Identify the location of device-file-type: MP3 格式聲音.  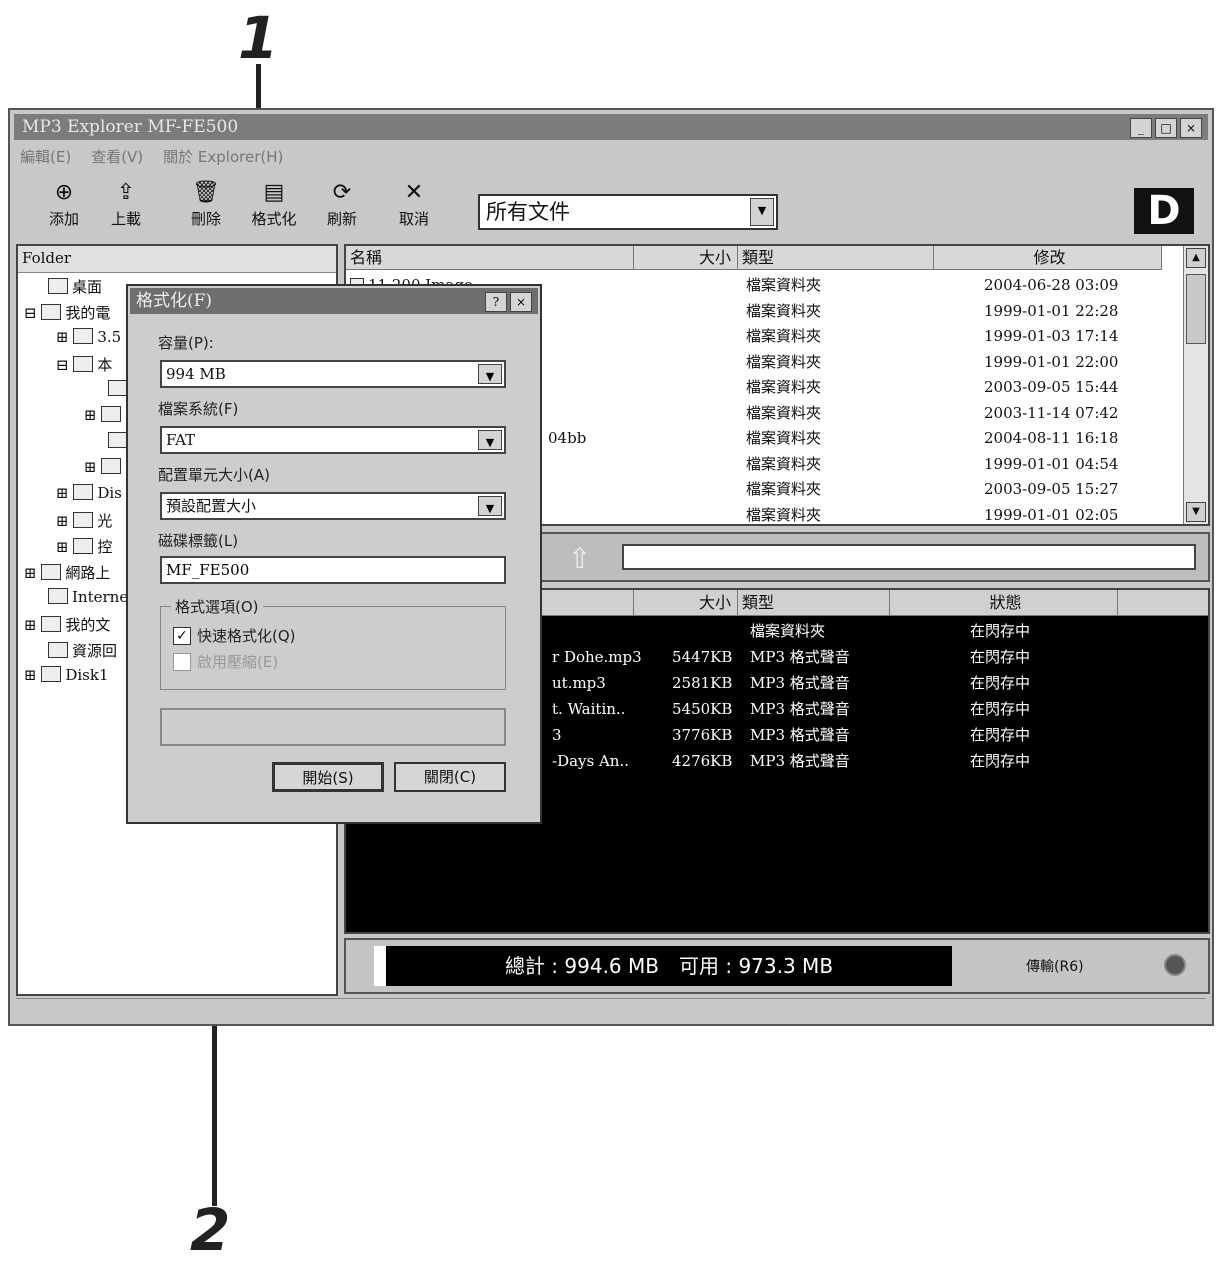
(800, 657).